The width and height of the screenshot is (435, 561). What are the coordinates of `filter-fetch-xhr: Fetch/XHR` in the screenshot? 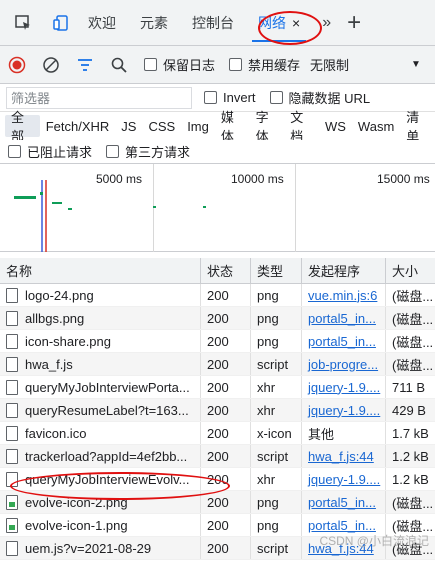 It's located at (78, 126).